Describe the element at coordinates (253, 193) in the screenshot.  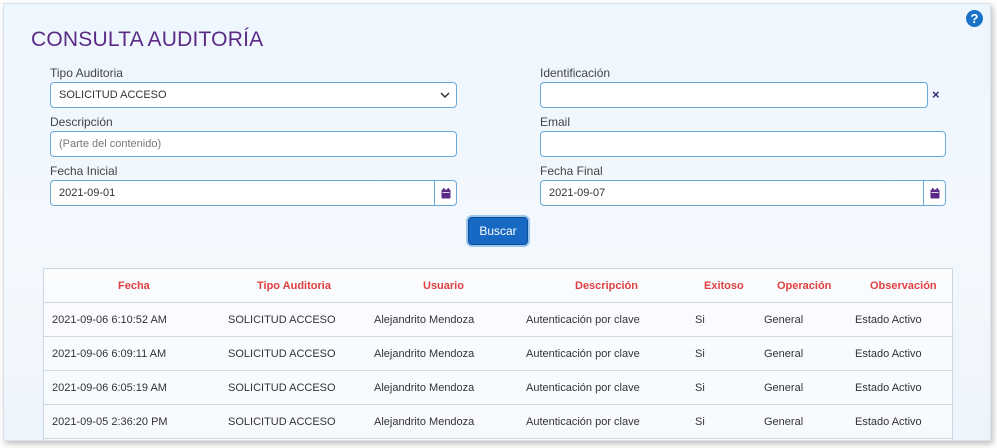
I see `fecha-inicial-input: 2021-09-01` at that location.